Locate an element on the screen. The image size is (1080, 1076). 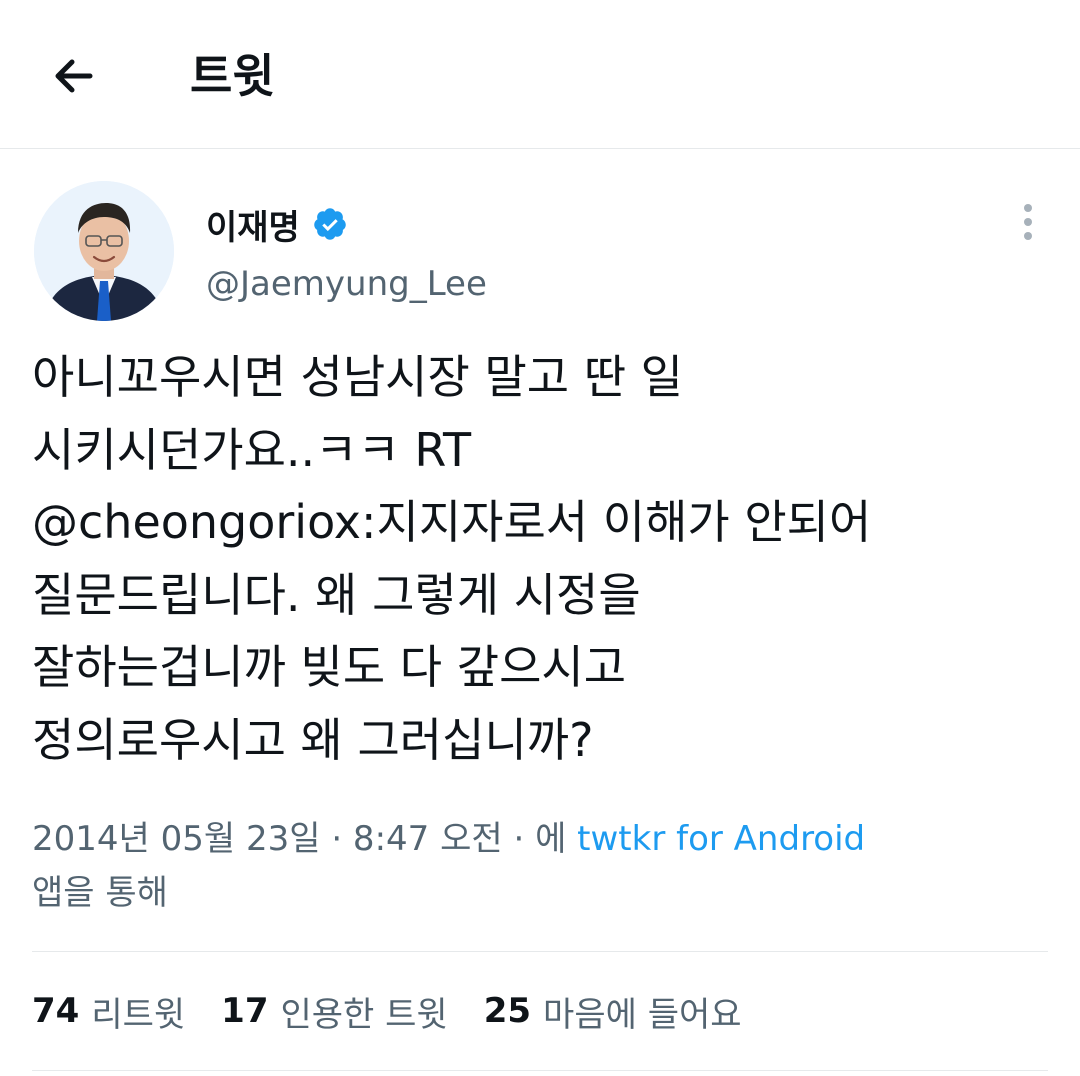
like-label: 마음에 들어요 is located at coordinates (642, 1014).